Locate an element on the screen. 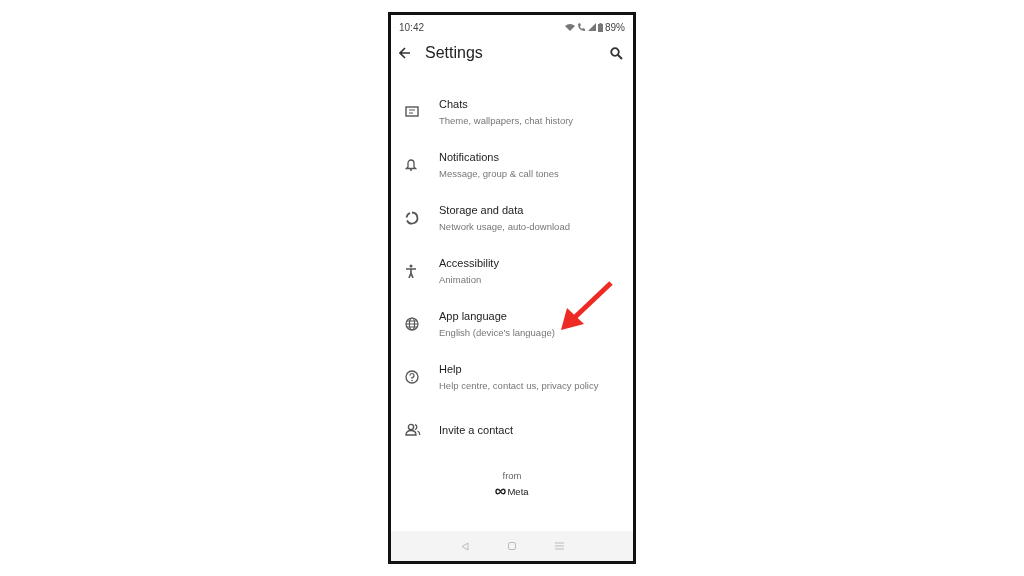  infinity-logo-icon is located at coordinates (501, 491).